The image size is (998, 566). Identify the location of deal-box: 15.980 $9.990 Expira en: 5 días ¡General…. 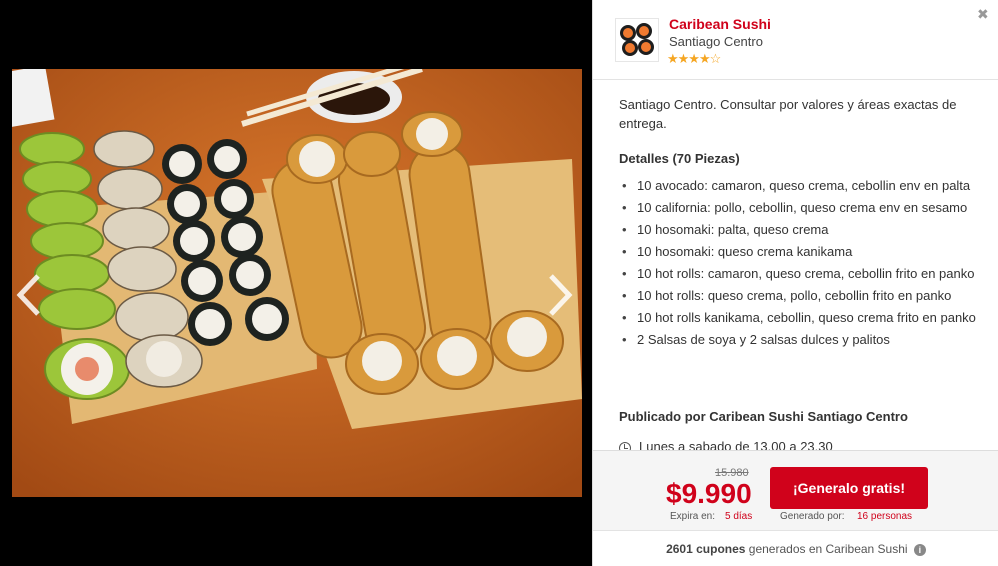
(795, 490).